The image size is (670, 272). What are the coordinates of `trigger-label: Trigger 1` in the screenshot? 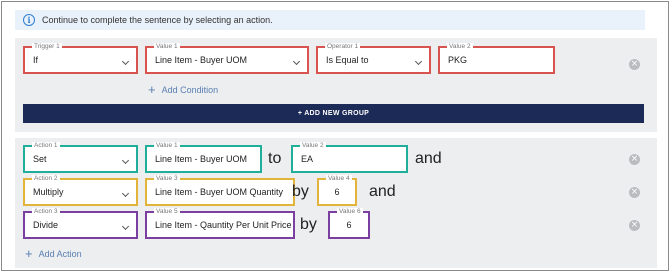 It's located at (47, 47).